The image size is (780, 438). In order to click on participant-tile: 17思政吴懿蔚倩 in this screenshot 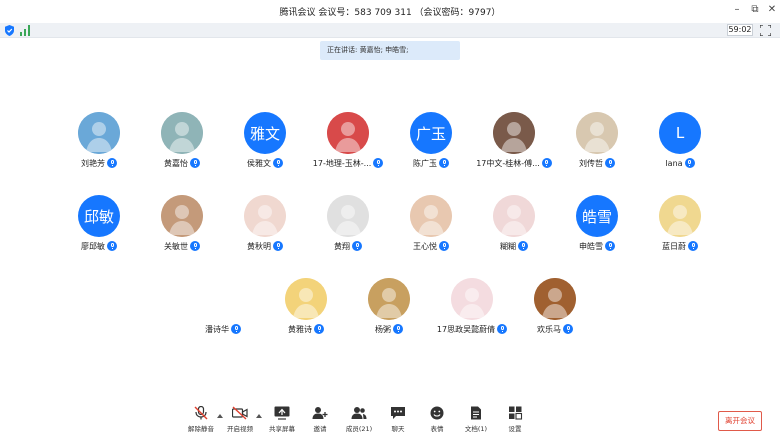, I will do `click(472, 308)`.